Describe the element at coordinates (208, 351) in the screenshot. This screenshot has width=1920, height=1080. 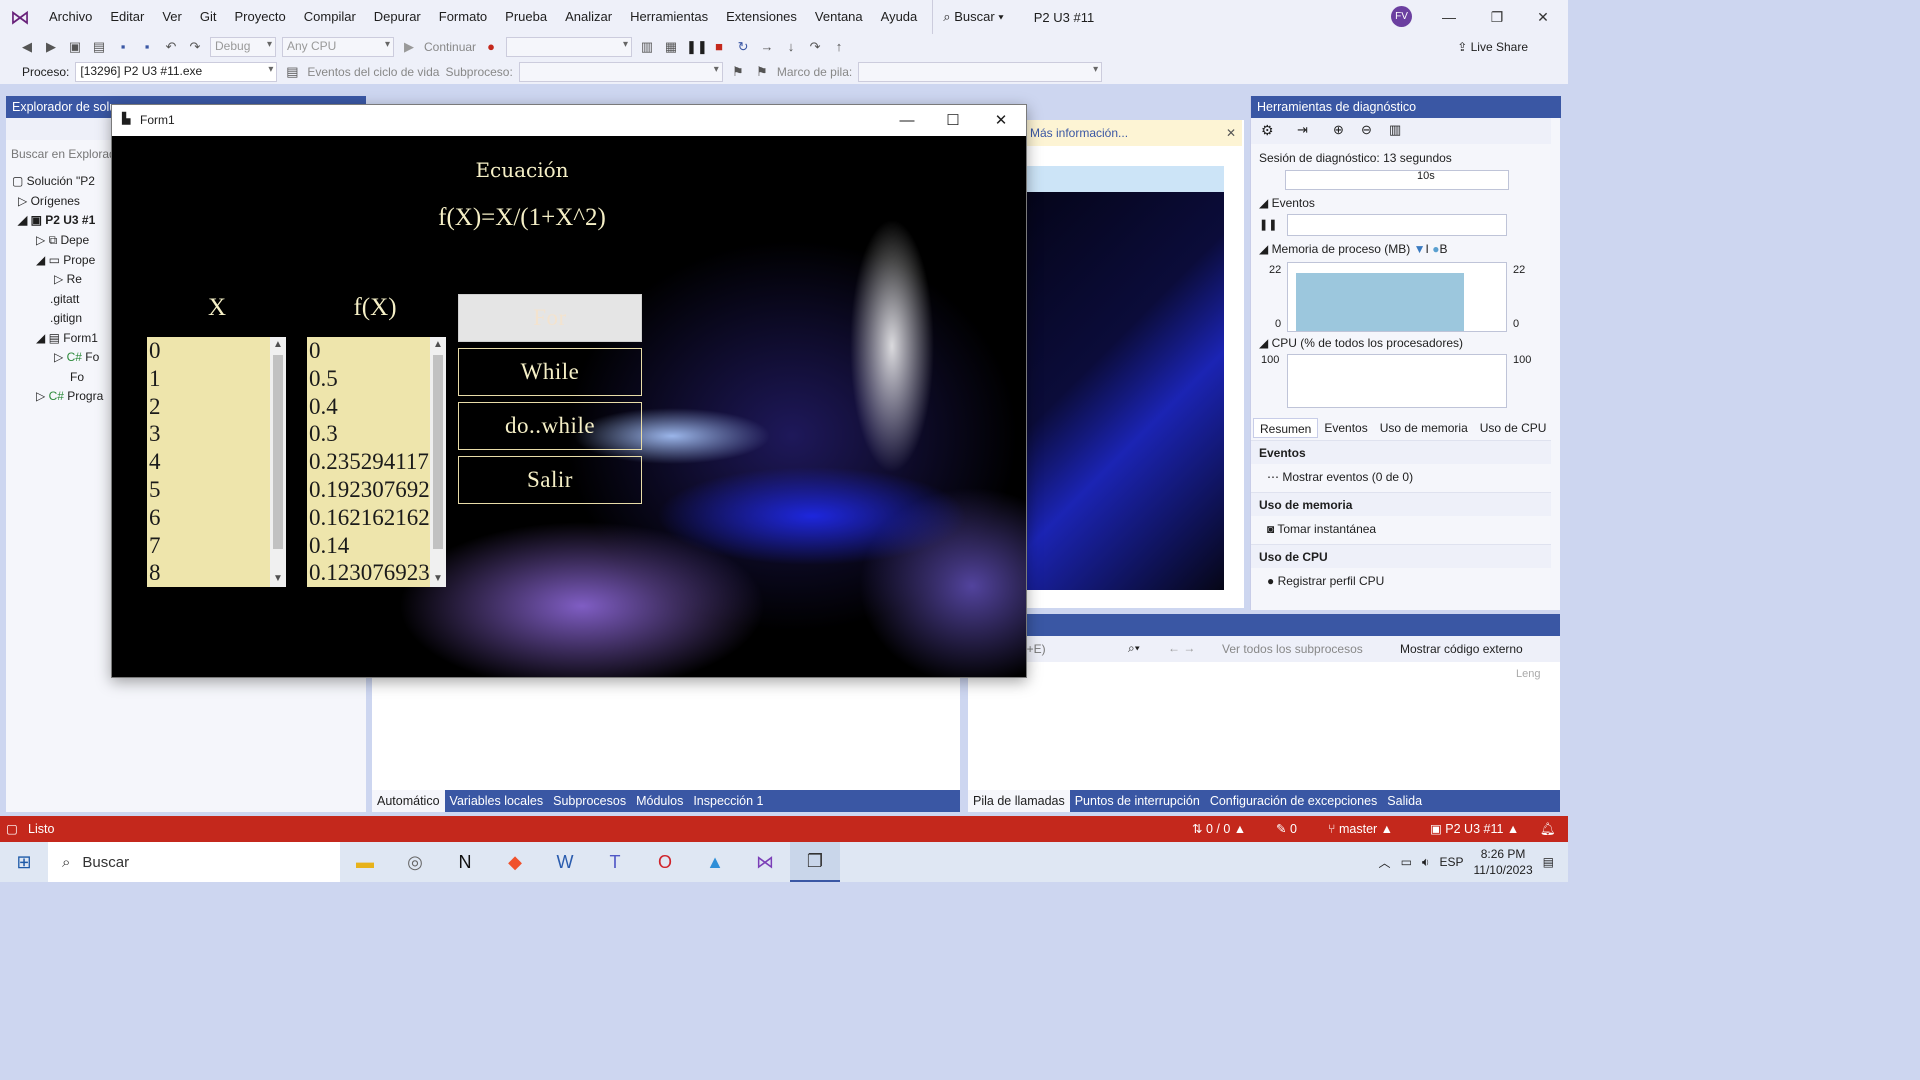
I see `x-list-item: 0` at that location.